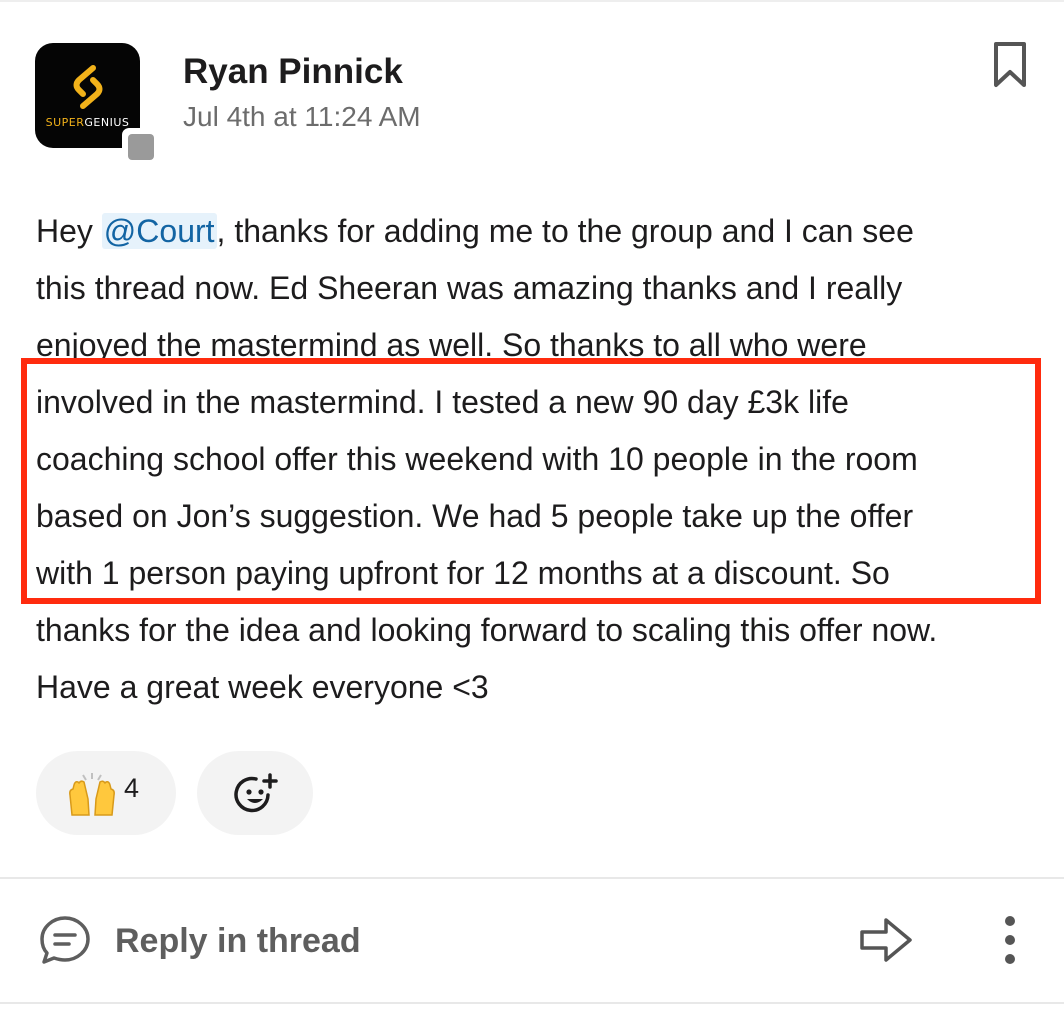  I want to click on message-line: Have a great week everyone <3, so click(262, 687).